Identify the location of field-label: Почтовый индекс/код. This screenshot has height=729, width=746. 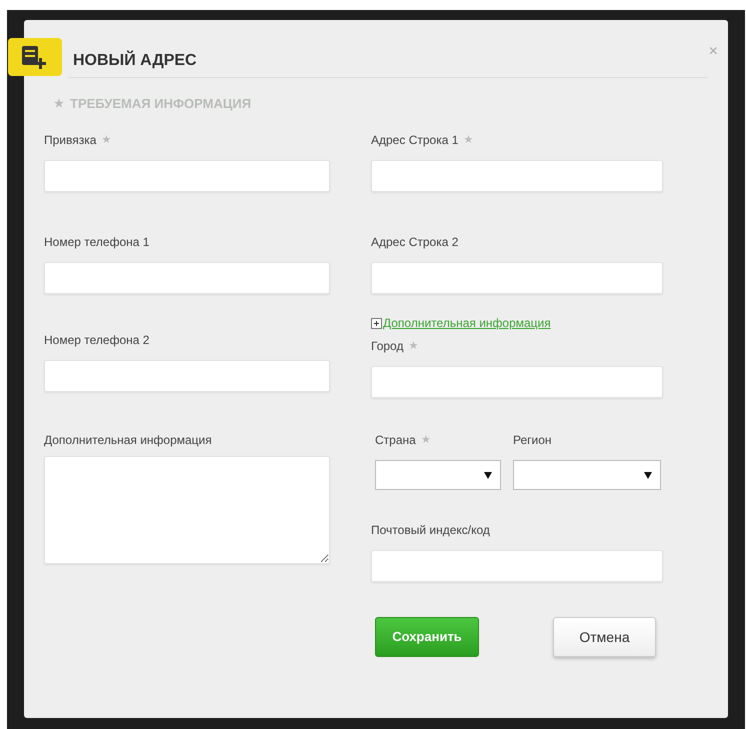
(430, 530).